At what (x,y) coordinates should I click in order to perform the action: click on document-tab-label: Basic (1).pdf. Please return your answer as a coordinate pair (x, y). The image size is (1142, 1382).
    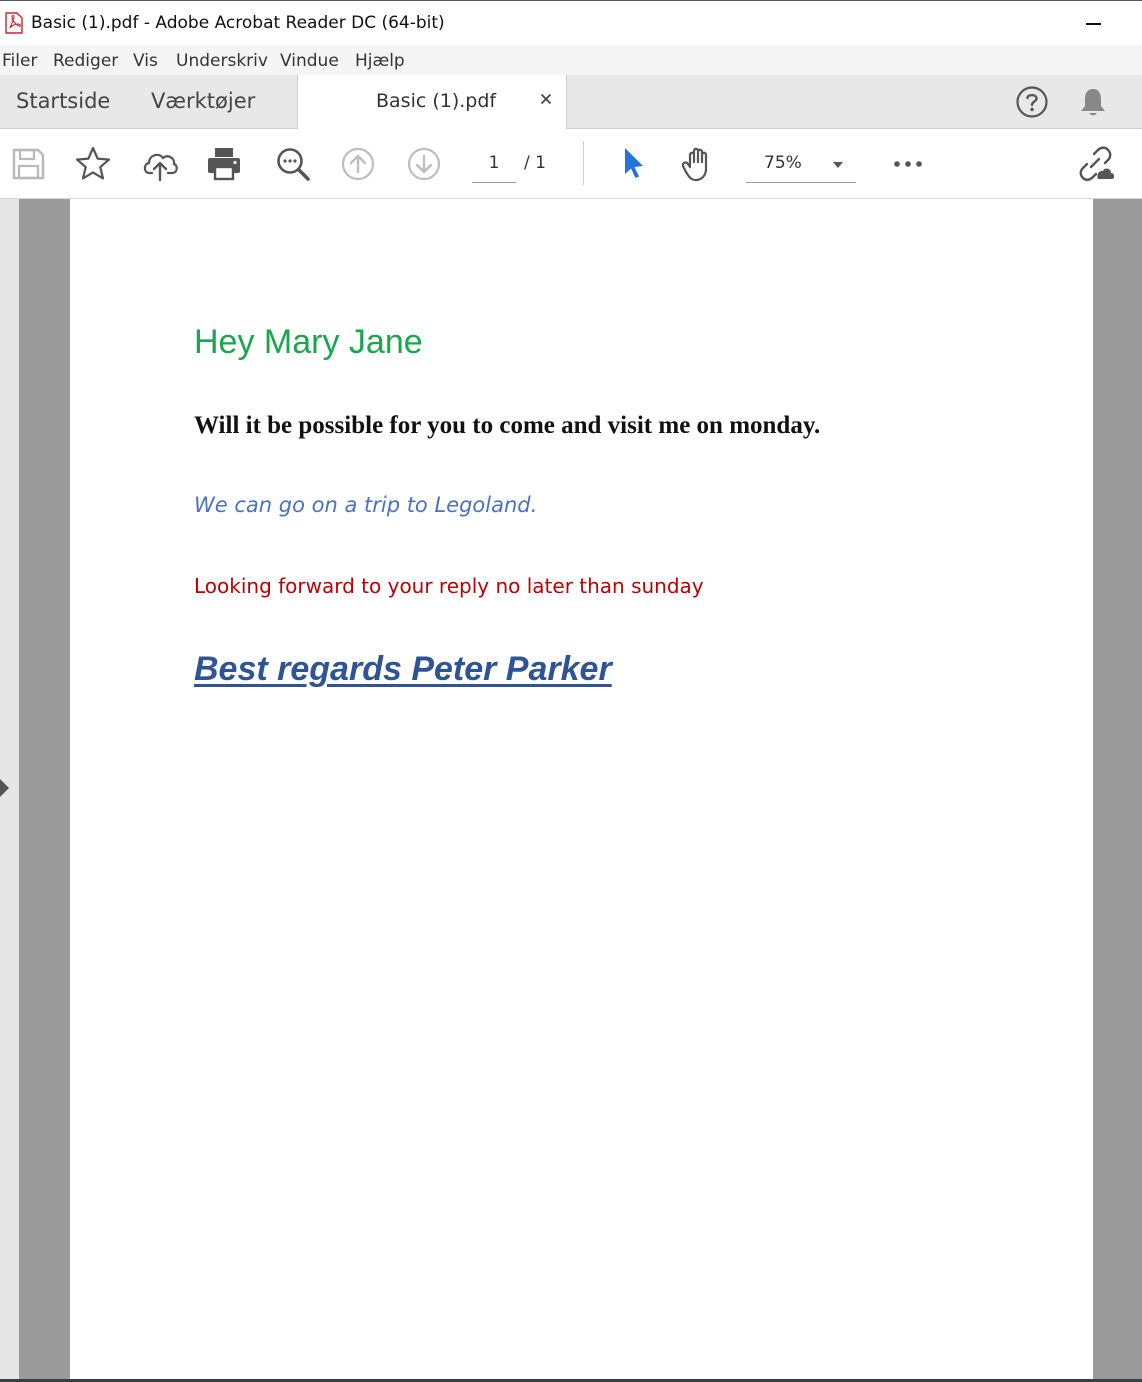
    Looking at the image, I should click on (436, 101).